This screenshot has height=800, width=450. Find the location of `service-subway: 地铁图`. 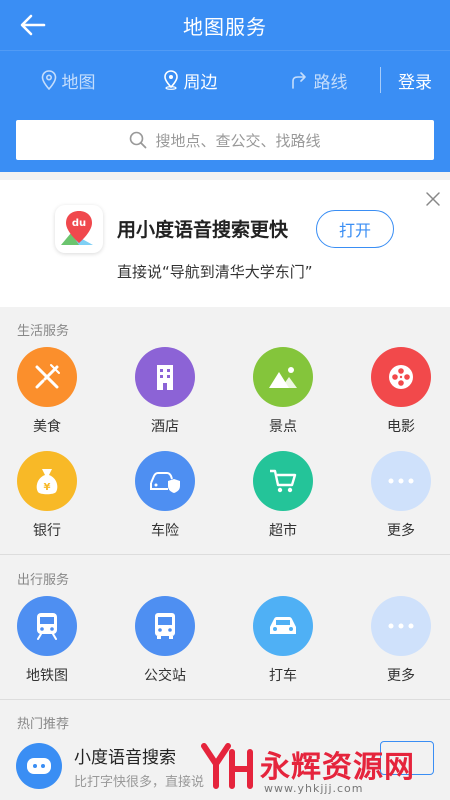

service-subway: 地铁图 is located at coordinates (47, 646).